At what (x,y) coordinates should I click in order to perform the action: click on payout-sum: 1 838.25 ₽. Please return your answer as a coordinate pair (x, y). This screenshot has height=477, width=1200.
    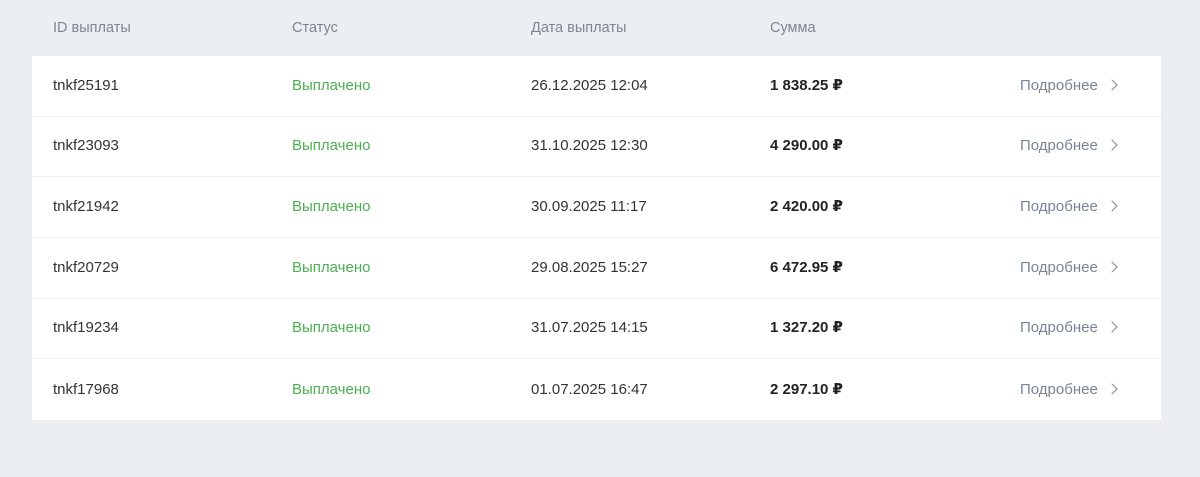
    Looking at the image, I should click on (806, 85).